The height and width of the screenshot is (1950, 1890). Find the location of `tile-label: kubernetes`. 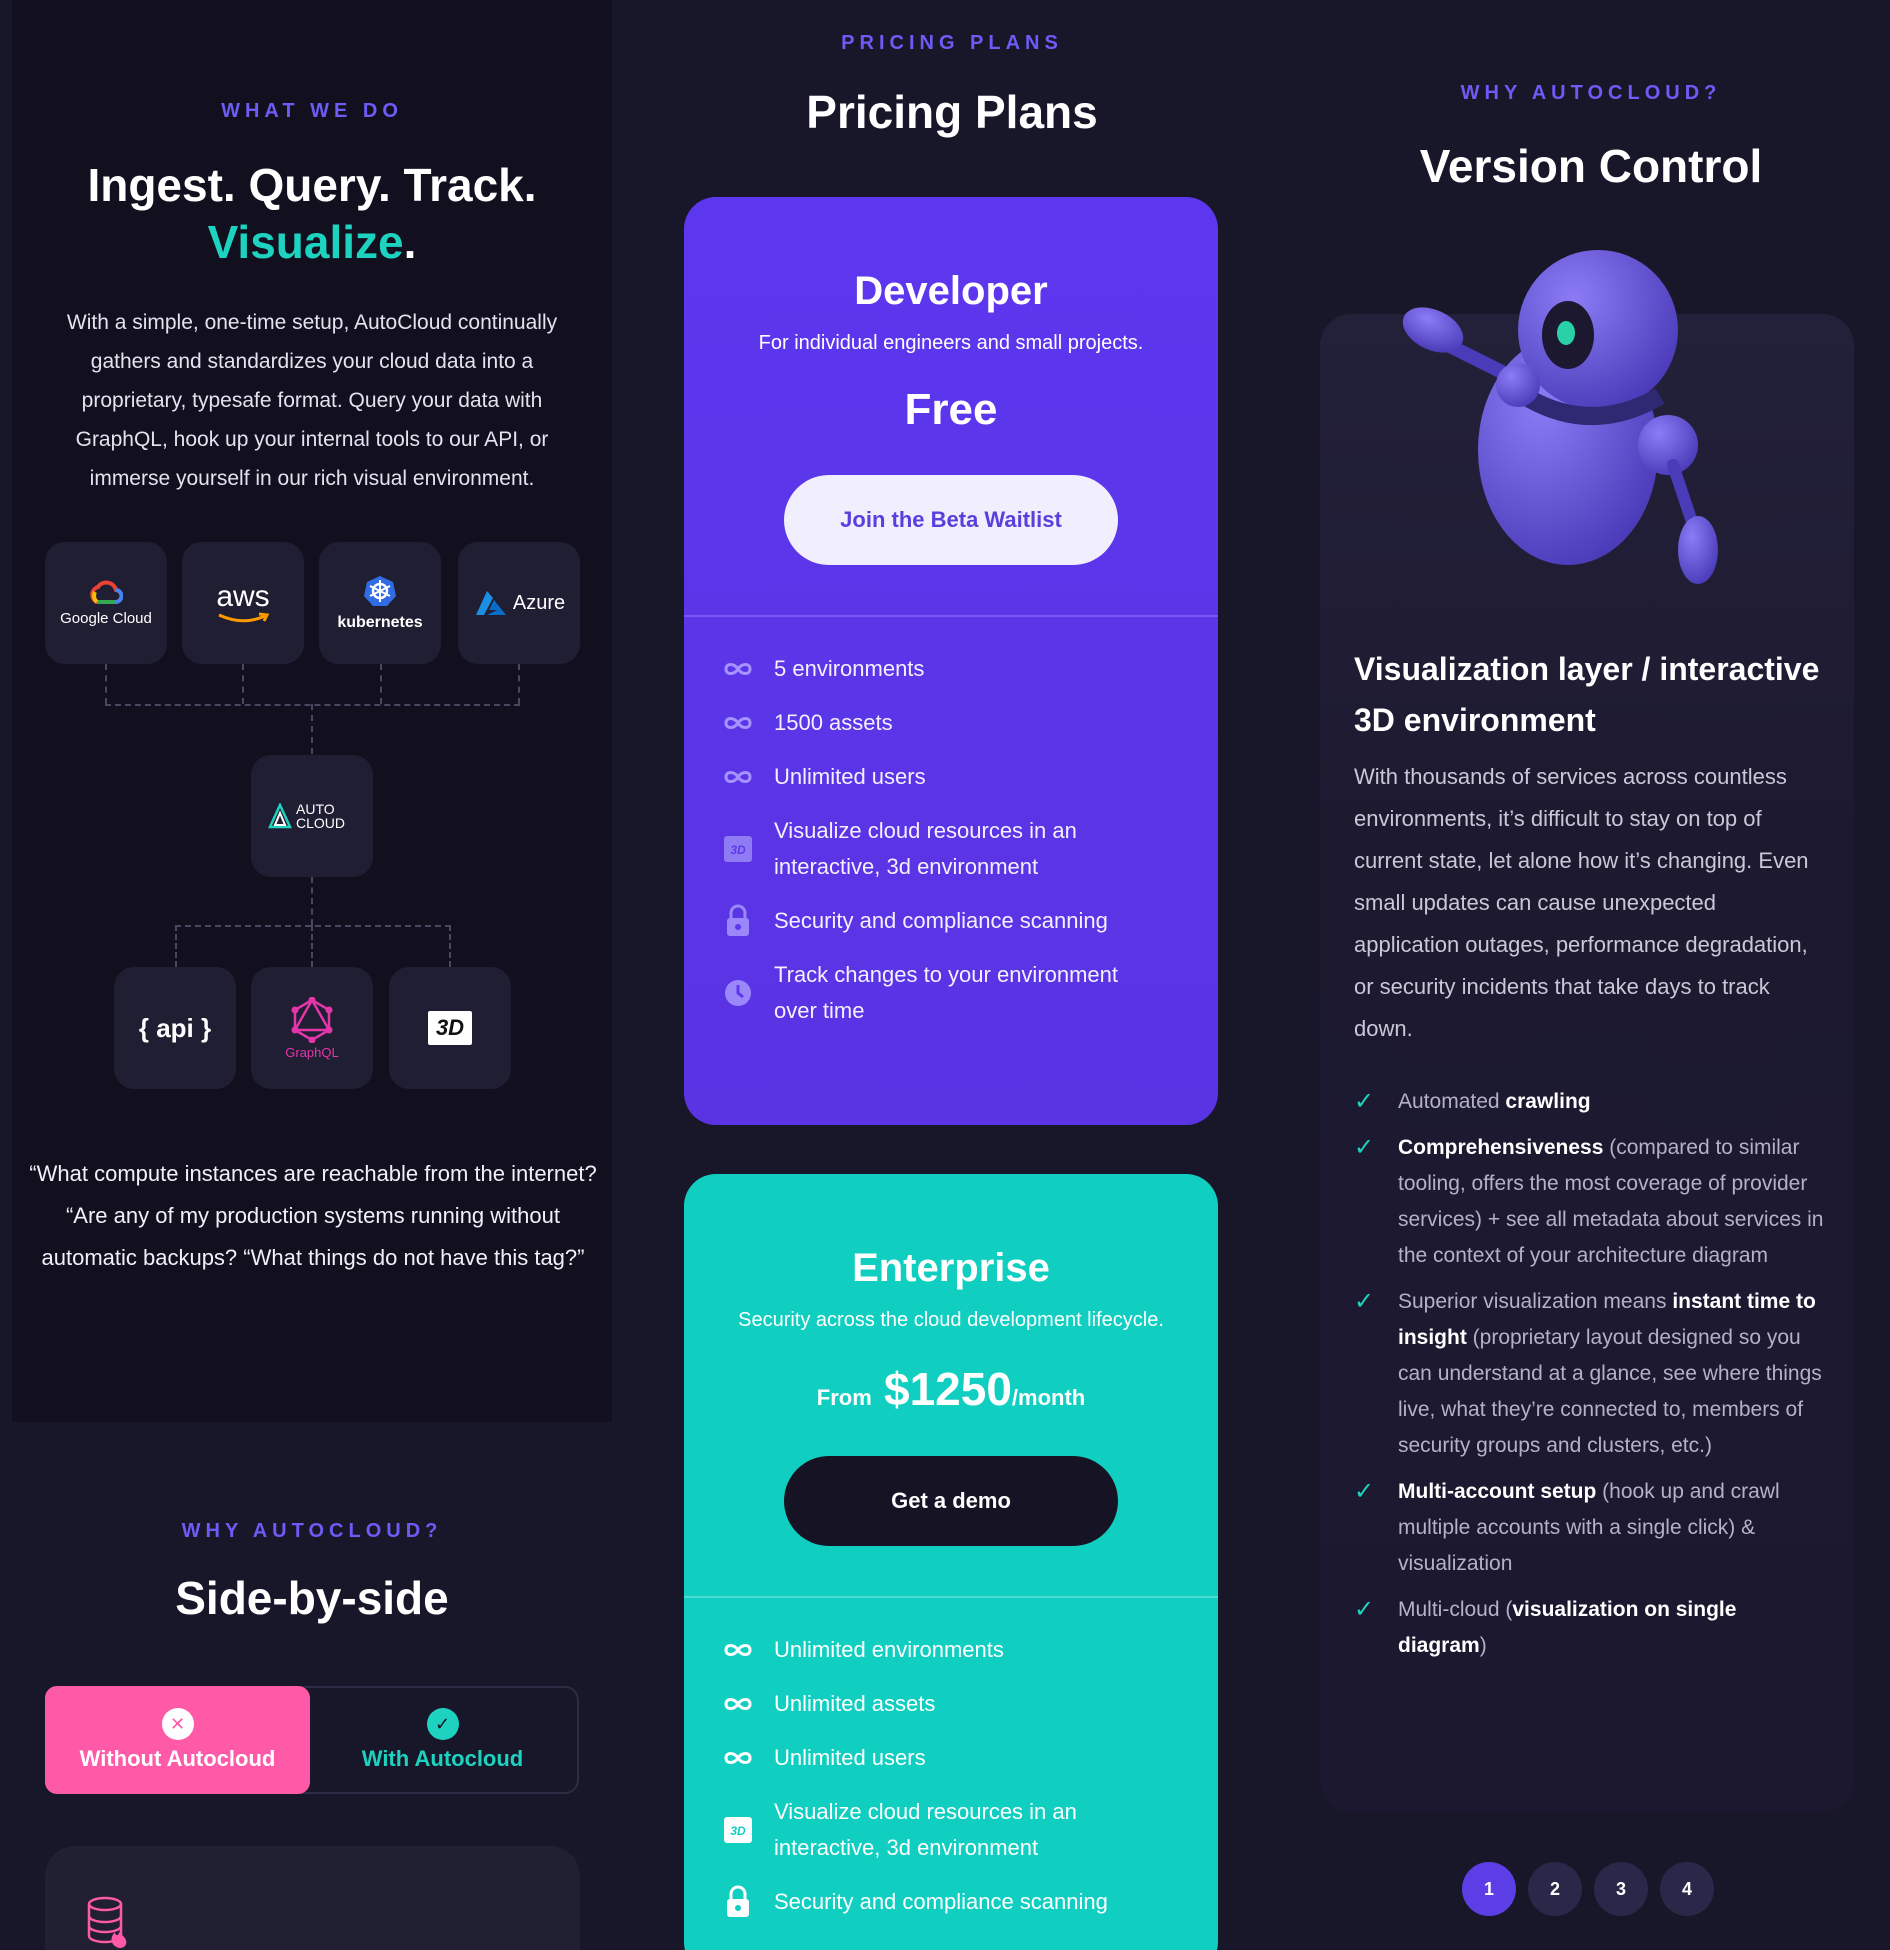

tile-label: kubernetes is located at coordinates (380, 622).